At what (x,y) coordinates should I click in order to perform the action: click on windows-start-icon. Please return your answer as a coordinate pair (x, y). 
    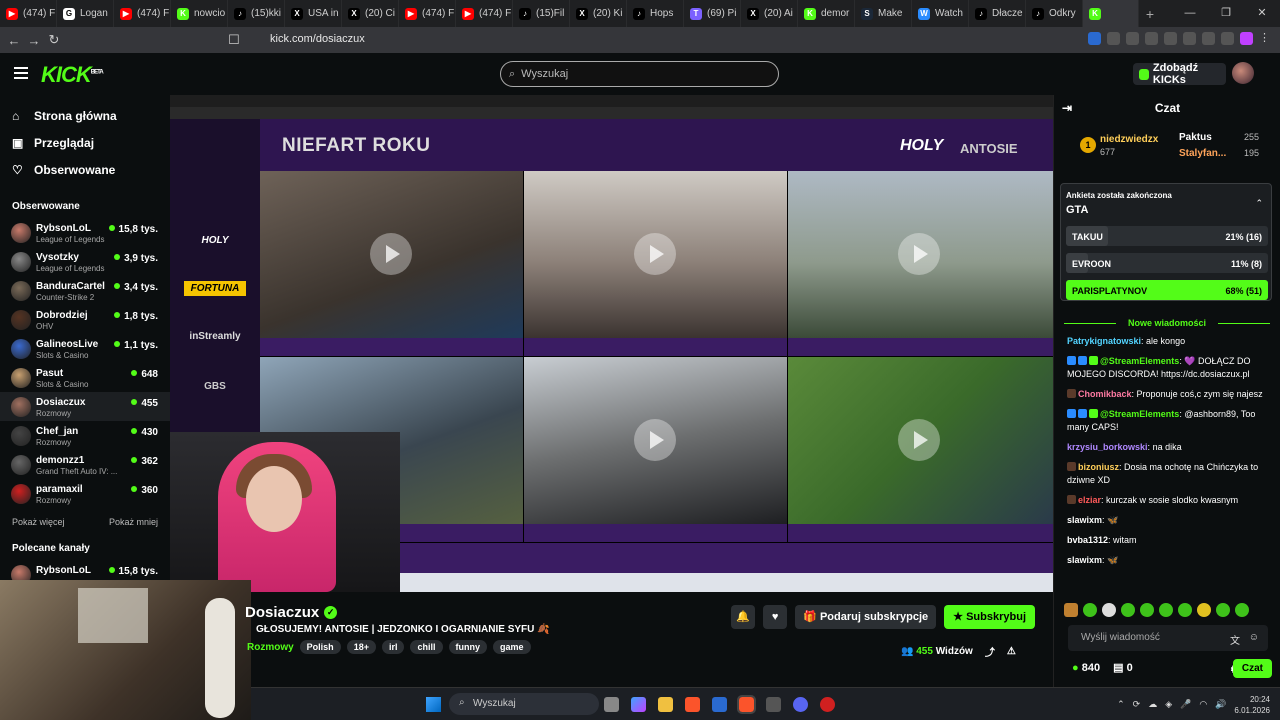
    Looking at the image, I should click on (433, 704).